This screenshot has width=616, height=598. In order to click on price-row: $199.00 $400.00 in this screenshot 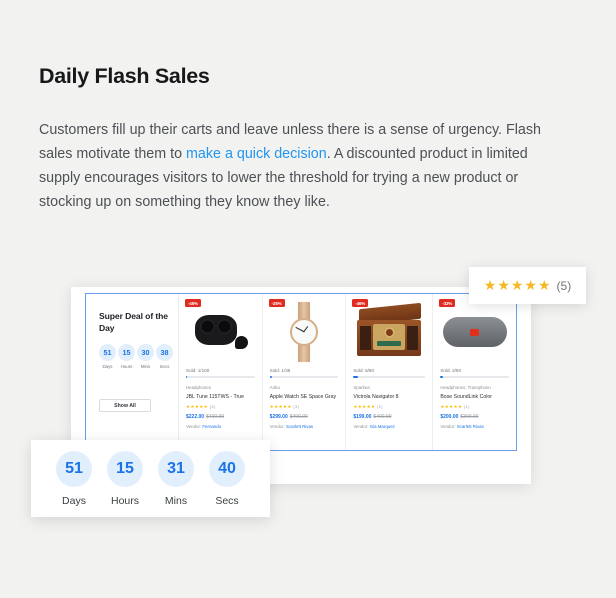, I will do `click(389, 417)`.